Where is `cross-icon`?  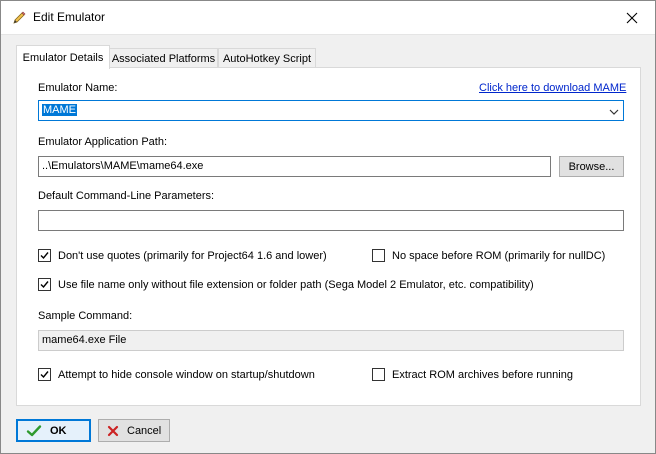
cross-icon is located at coordinates (113, 431).